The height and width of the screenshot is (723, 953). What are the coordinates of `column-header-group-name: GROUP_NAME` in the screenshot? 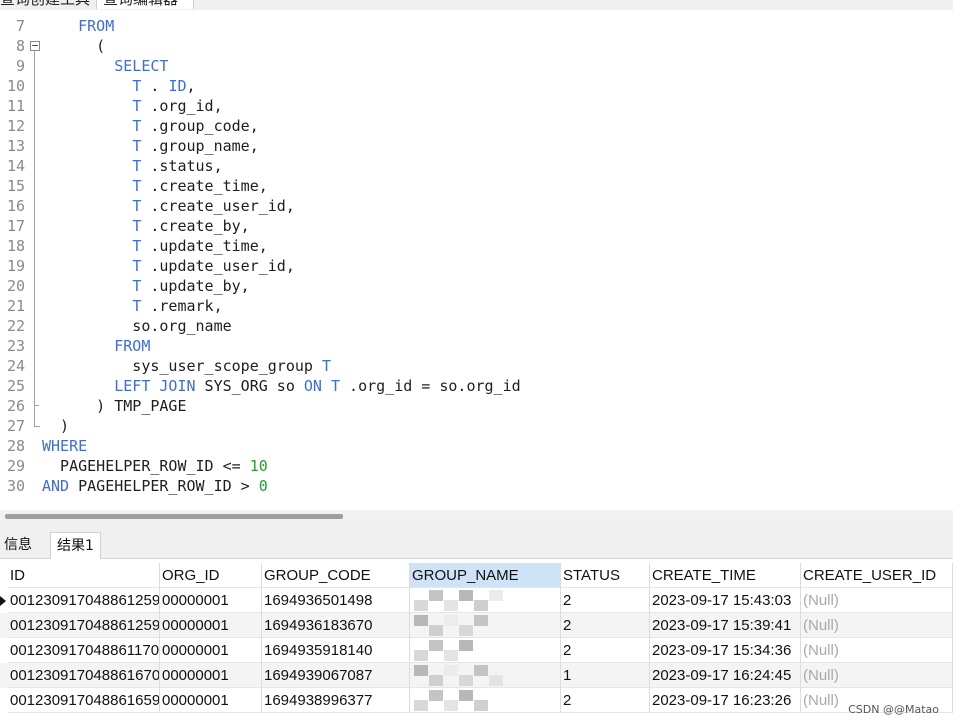 It's located at (485, 575).